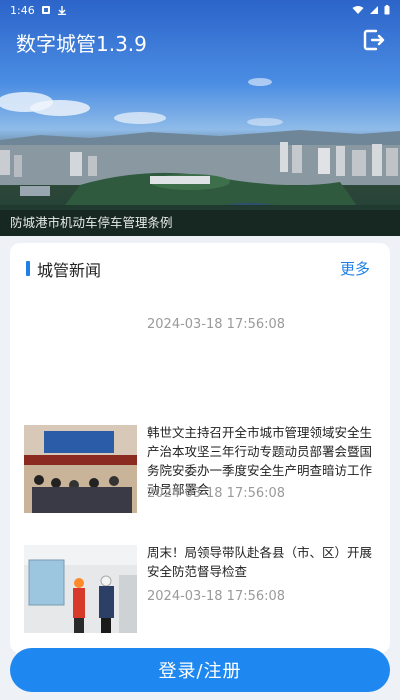 This screenshot has height=700, width=400. I want to click on inspection-photo, so click(80, 589).